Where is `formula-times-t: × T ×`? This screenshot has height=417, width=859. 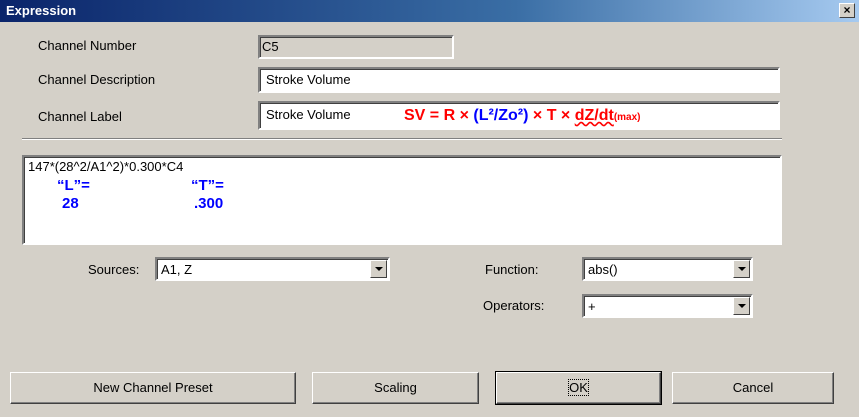 formula-times-t: × T × is located at coordinates (551, 115).